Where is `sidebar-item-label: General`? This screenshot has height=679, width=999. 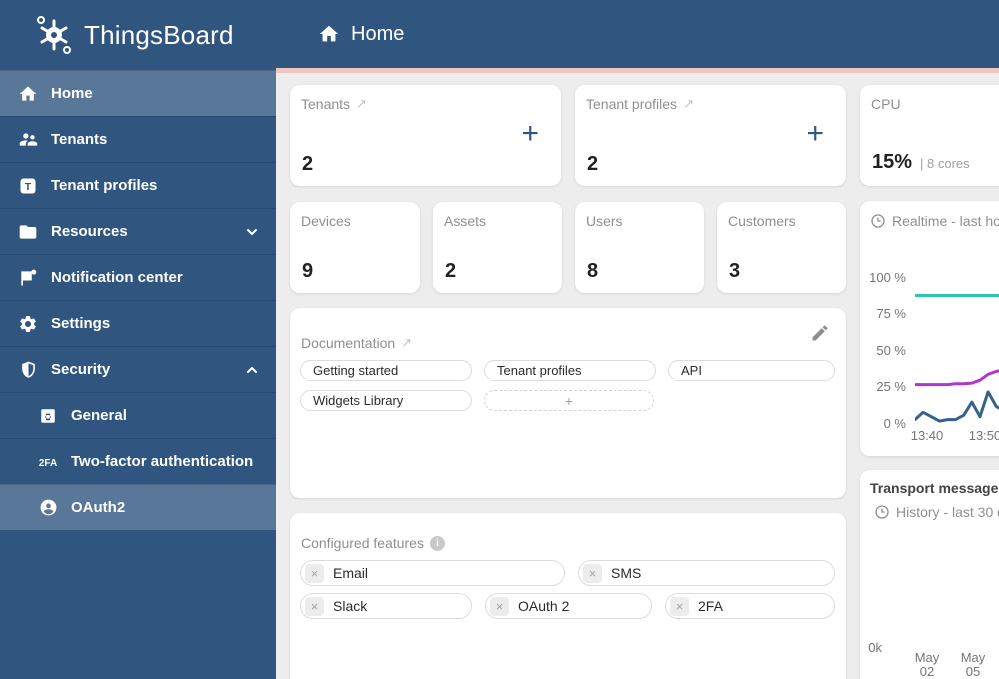 sidebar-item-label: General is located at coordinates (99, 415).